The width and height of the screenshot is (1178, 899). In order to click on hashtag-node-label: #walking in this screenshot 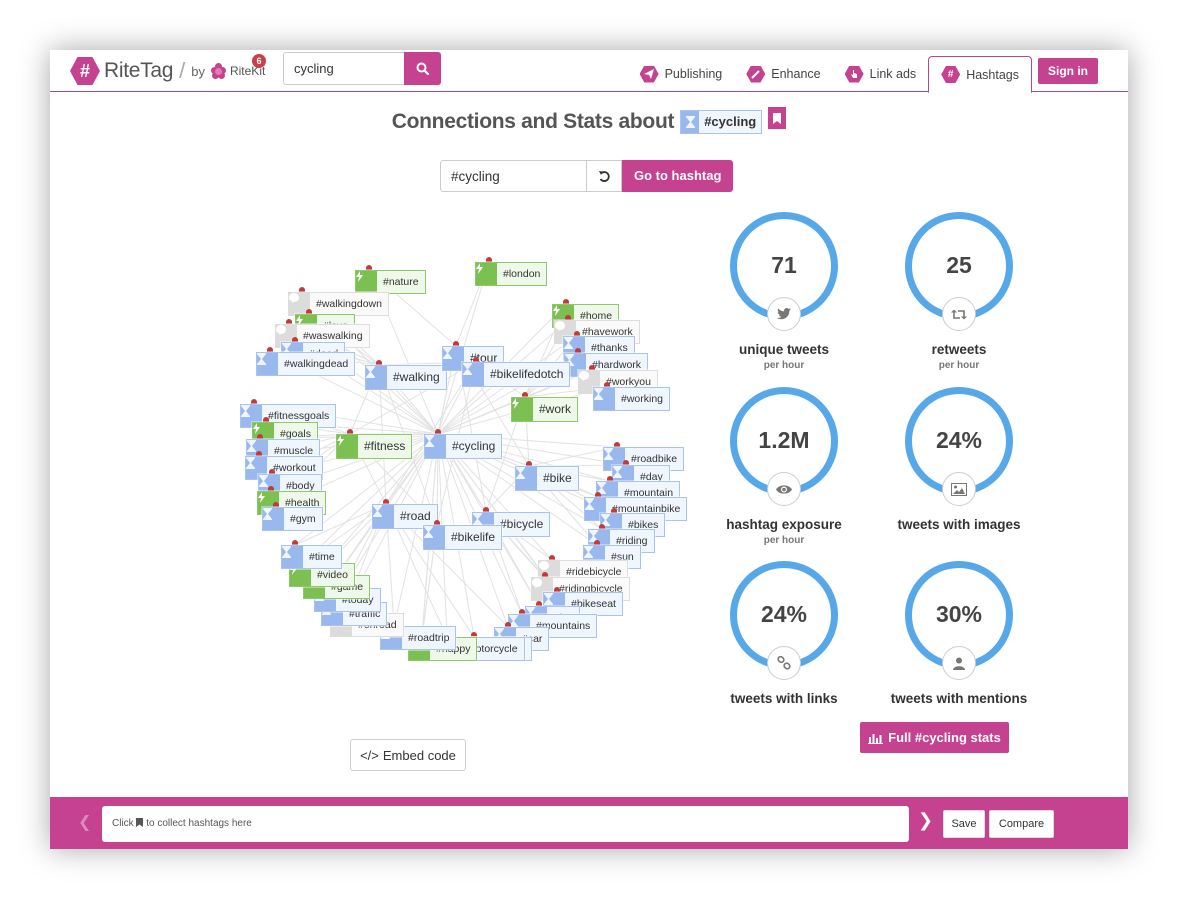, I will do `click(416, 377)`.